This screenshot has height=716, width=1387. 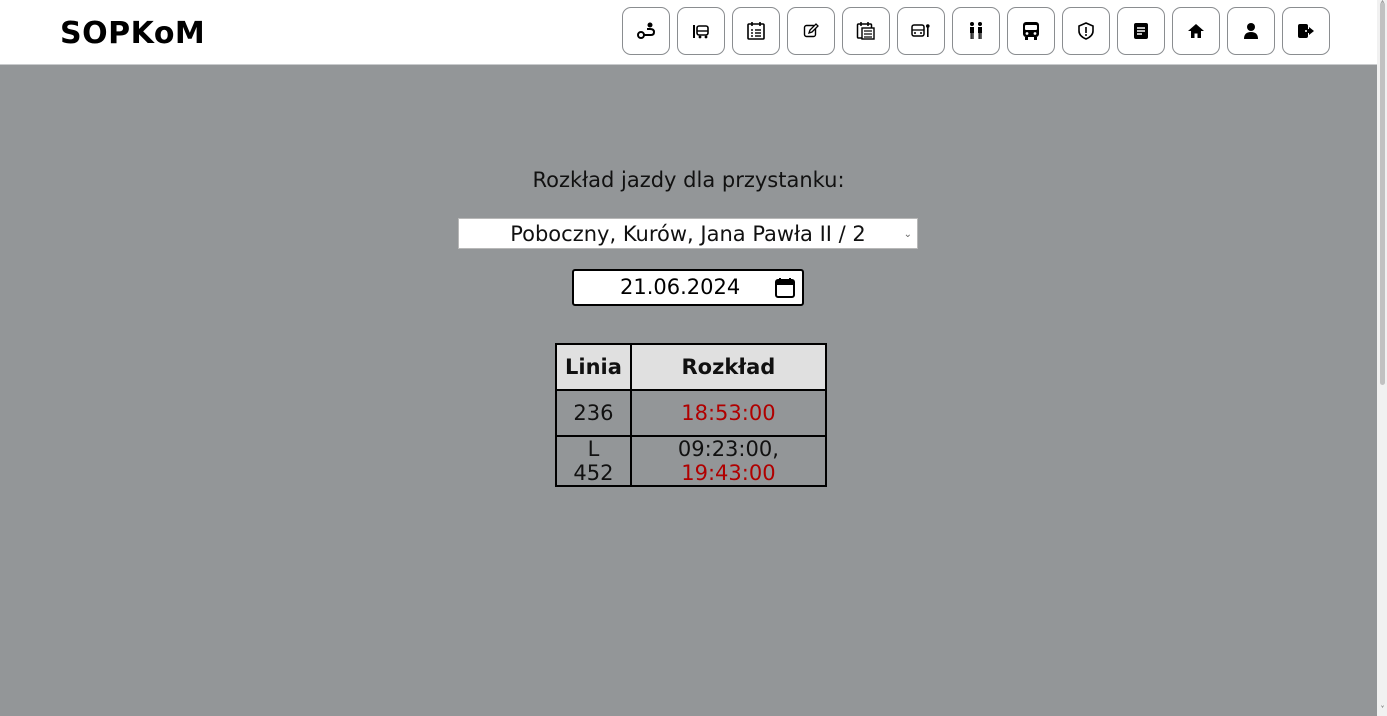 What do you see at coordinates (728, 367) in the screenshot?
I see `column-header-schedule: Rozkład` at bounding box center [728, 367].